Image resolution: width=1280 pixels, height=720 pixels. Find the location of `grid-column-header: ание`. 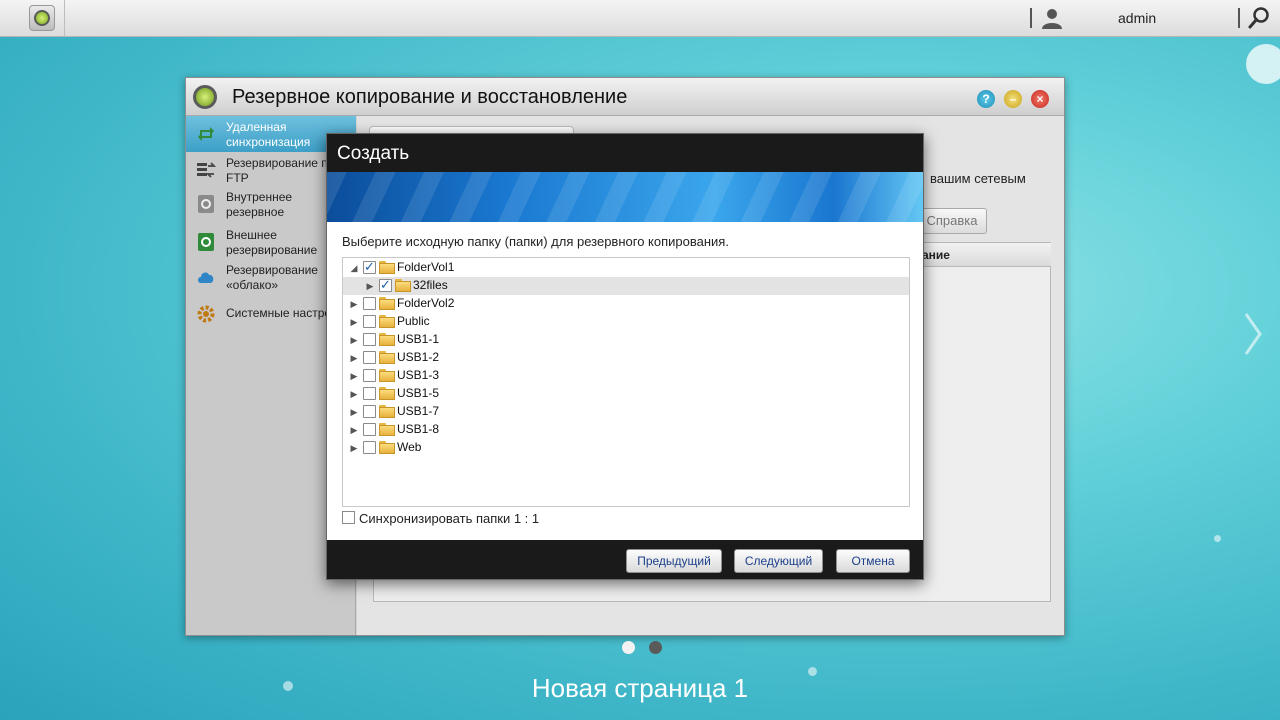

grid-column-header: ание is located at coordinates (982, 255).